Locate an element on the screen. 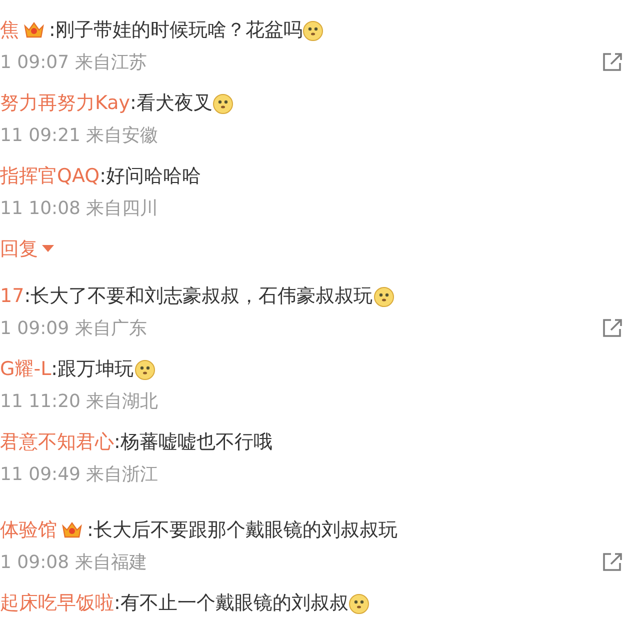 Image resolution: width=640 pixels, height=634 pixels. comment-text: :好问哈哈哈 is located at coordinates (150, 176).